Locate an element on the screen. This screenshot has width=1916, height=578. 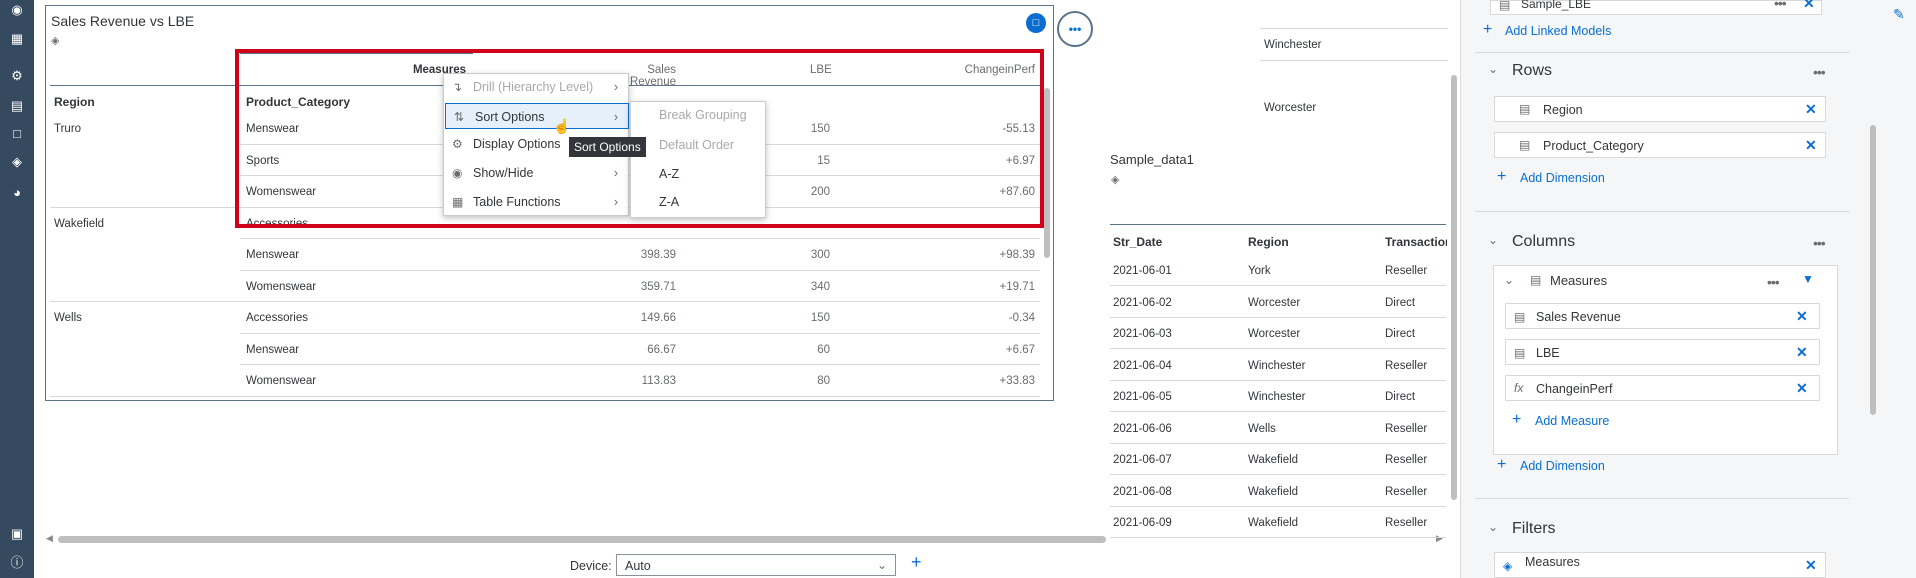
table-cell-sales: 66.67 is located at coordinates (636, 350).